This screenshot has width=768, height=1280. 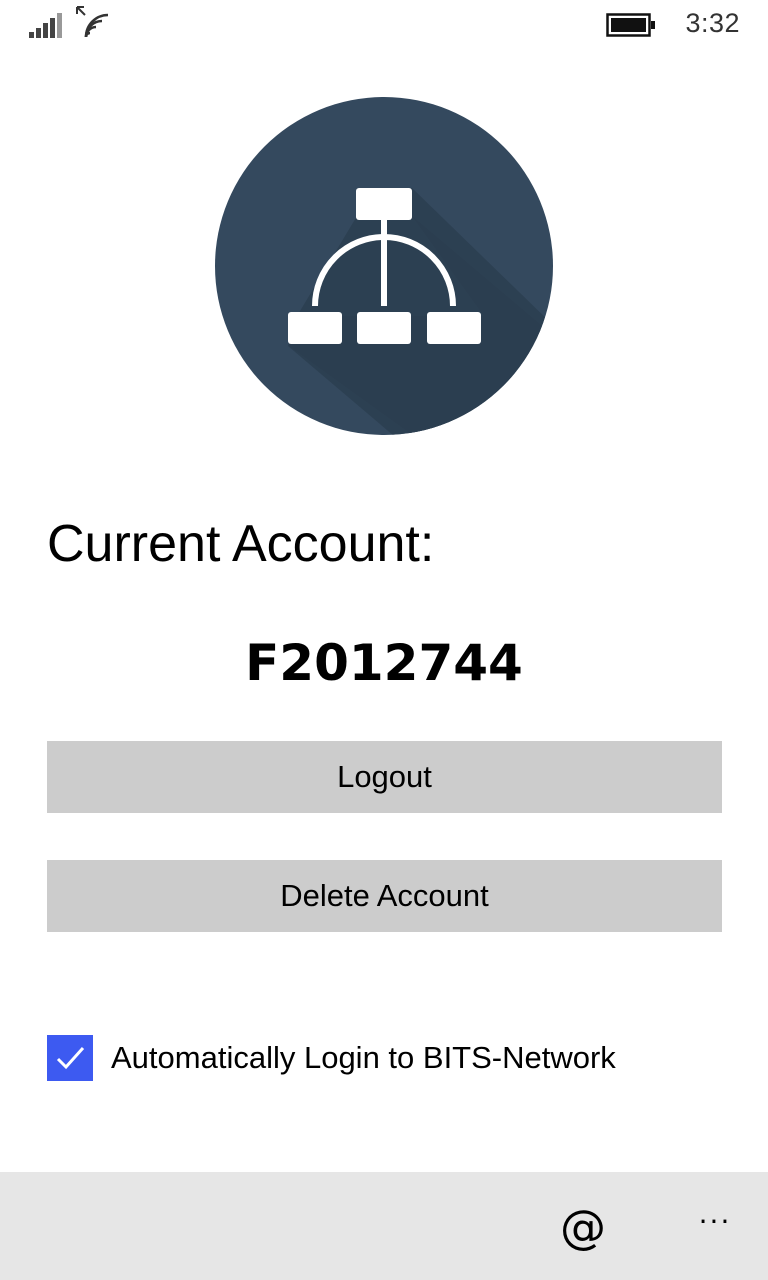 I want to click on wifi-icon, so click(x=92, y=22).